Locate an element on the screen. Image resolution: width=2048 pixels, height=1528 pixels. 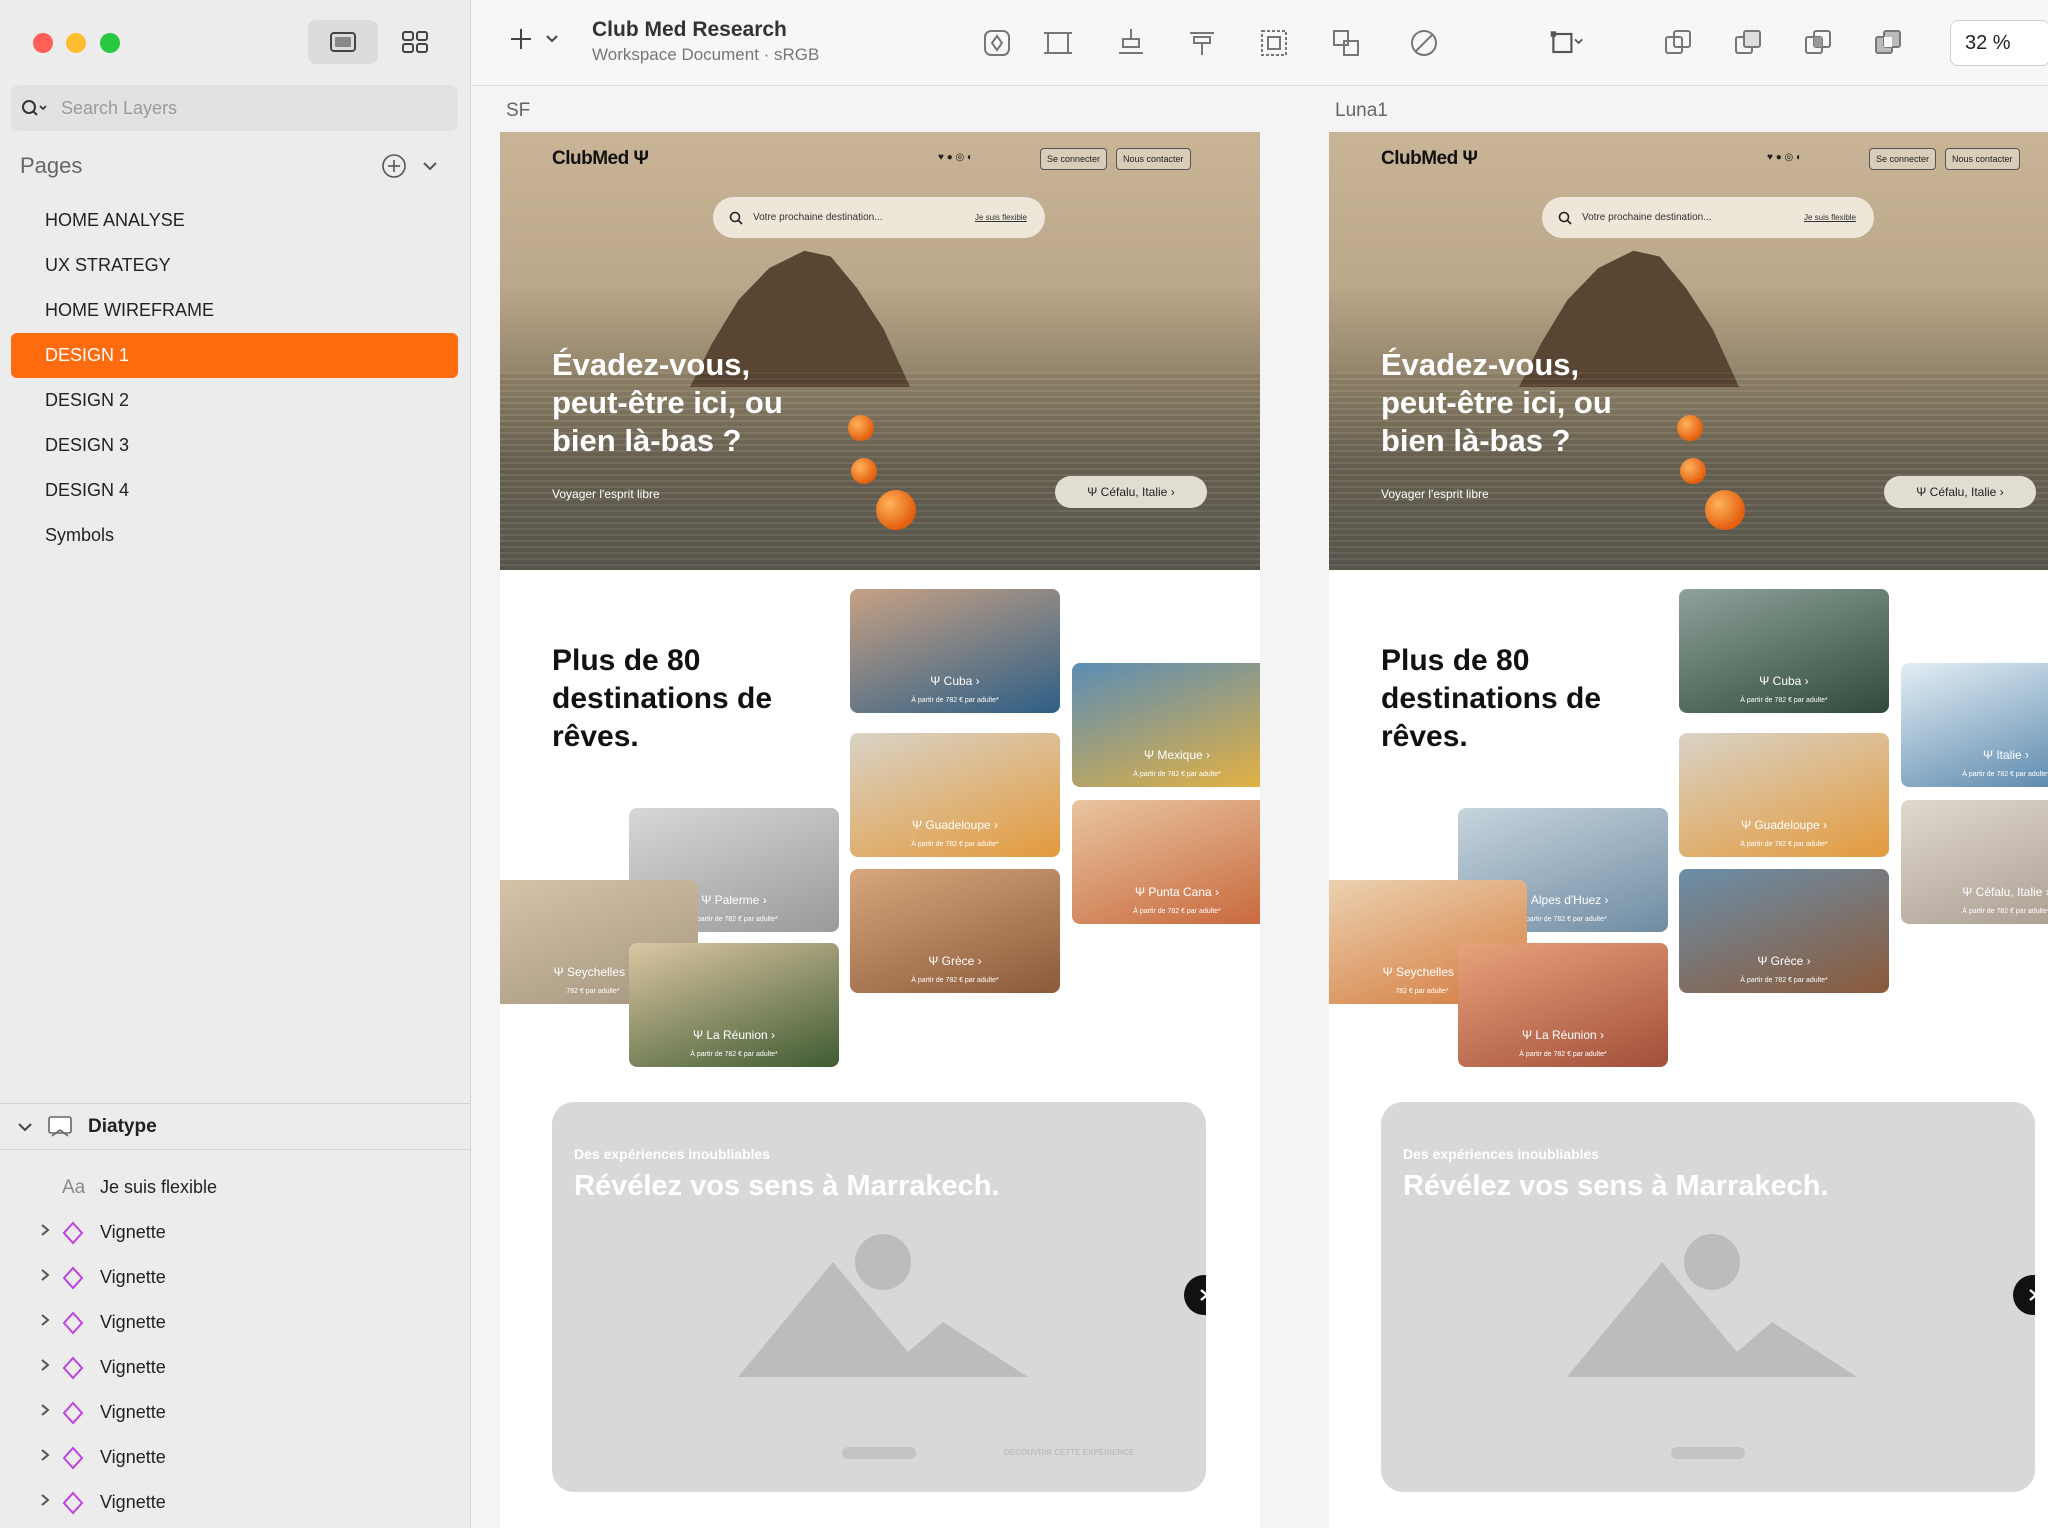
page-item: DESIGN 3 is located at coordinates (234, 445).